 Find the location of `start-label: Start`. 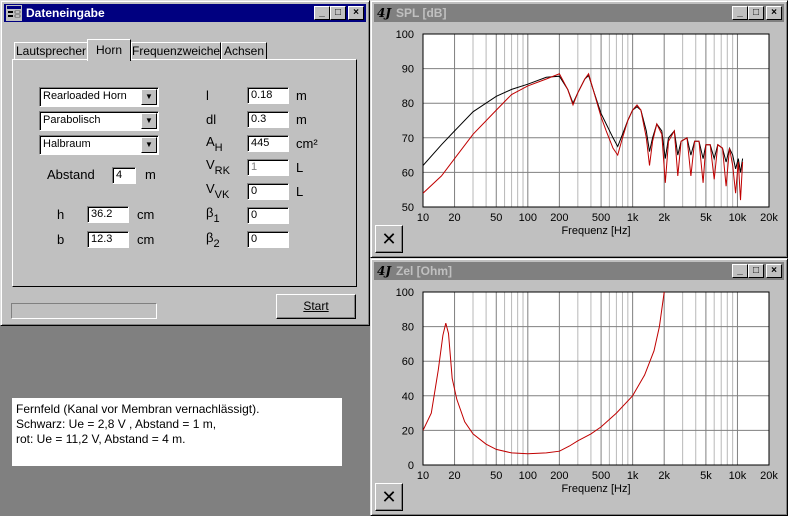

start-label: Start is located at coordinates (316, 306).